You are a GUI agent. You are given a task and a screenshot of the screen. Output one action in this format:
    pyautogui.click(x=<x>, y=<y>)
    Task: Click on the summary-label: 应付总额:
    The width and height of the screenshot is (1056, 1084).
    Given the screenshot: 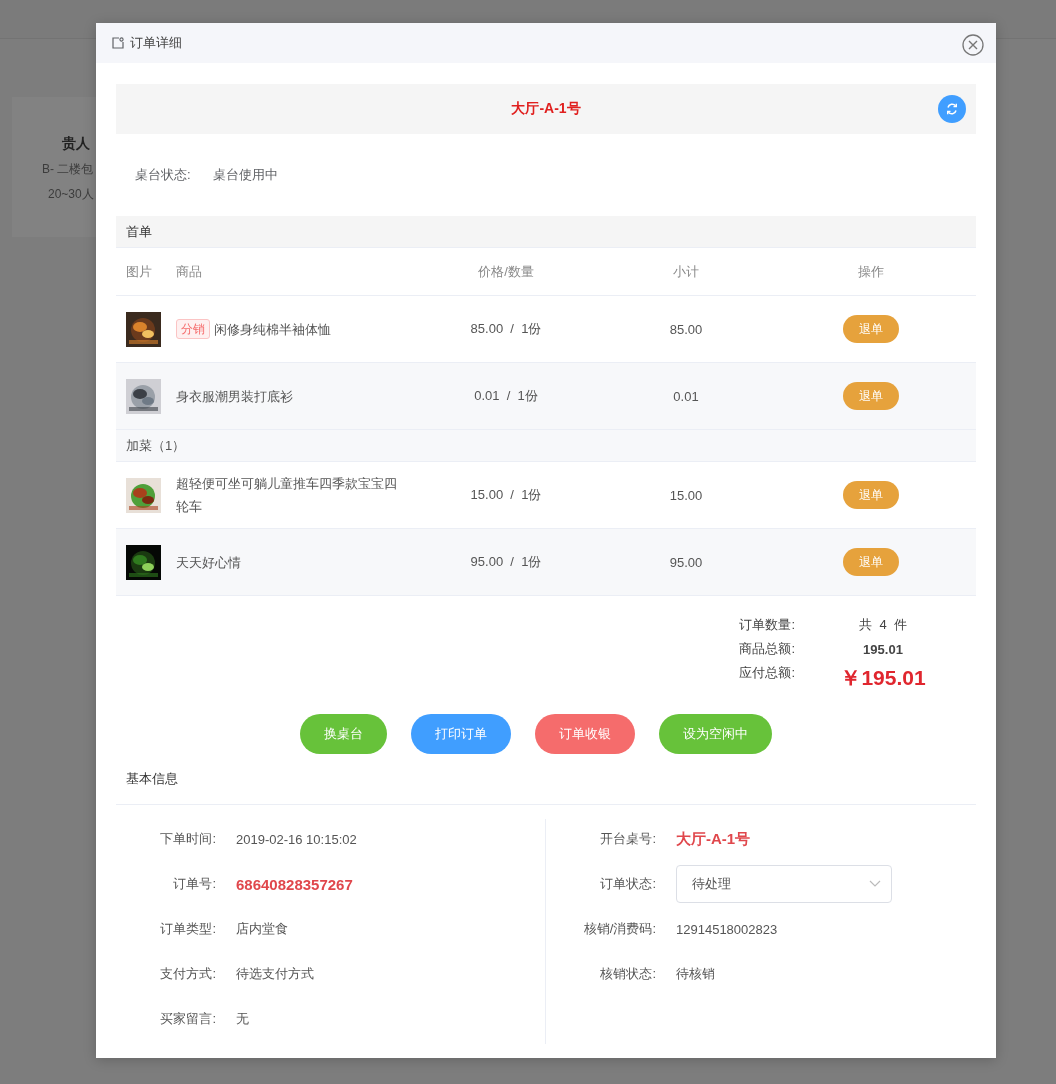 What is the action you would take?
    pyautogui.click(x=767, y=673)
    